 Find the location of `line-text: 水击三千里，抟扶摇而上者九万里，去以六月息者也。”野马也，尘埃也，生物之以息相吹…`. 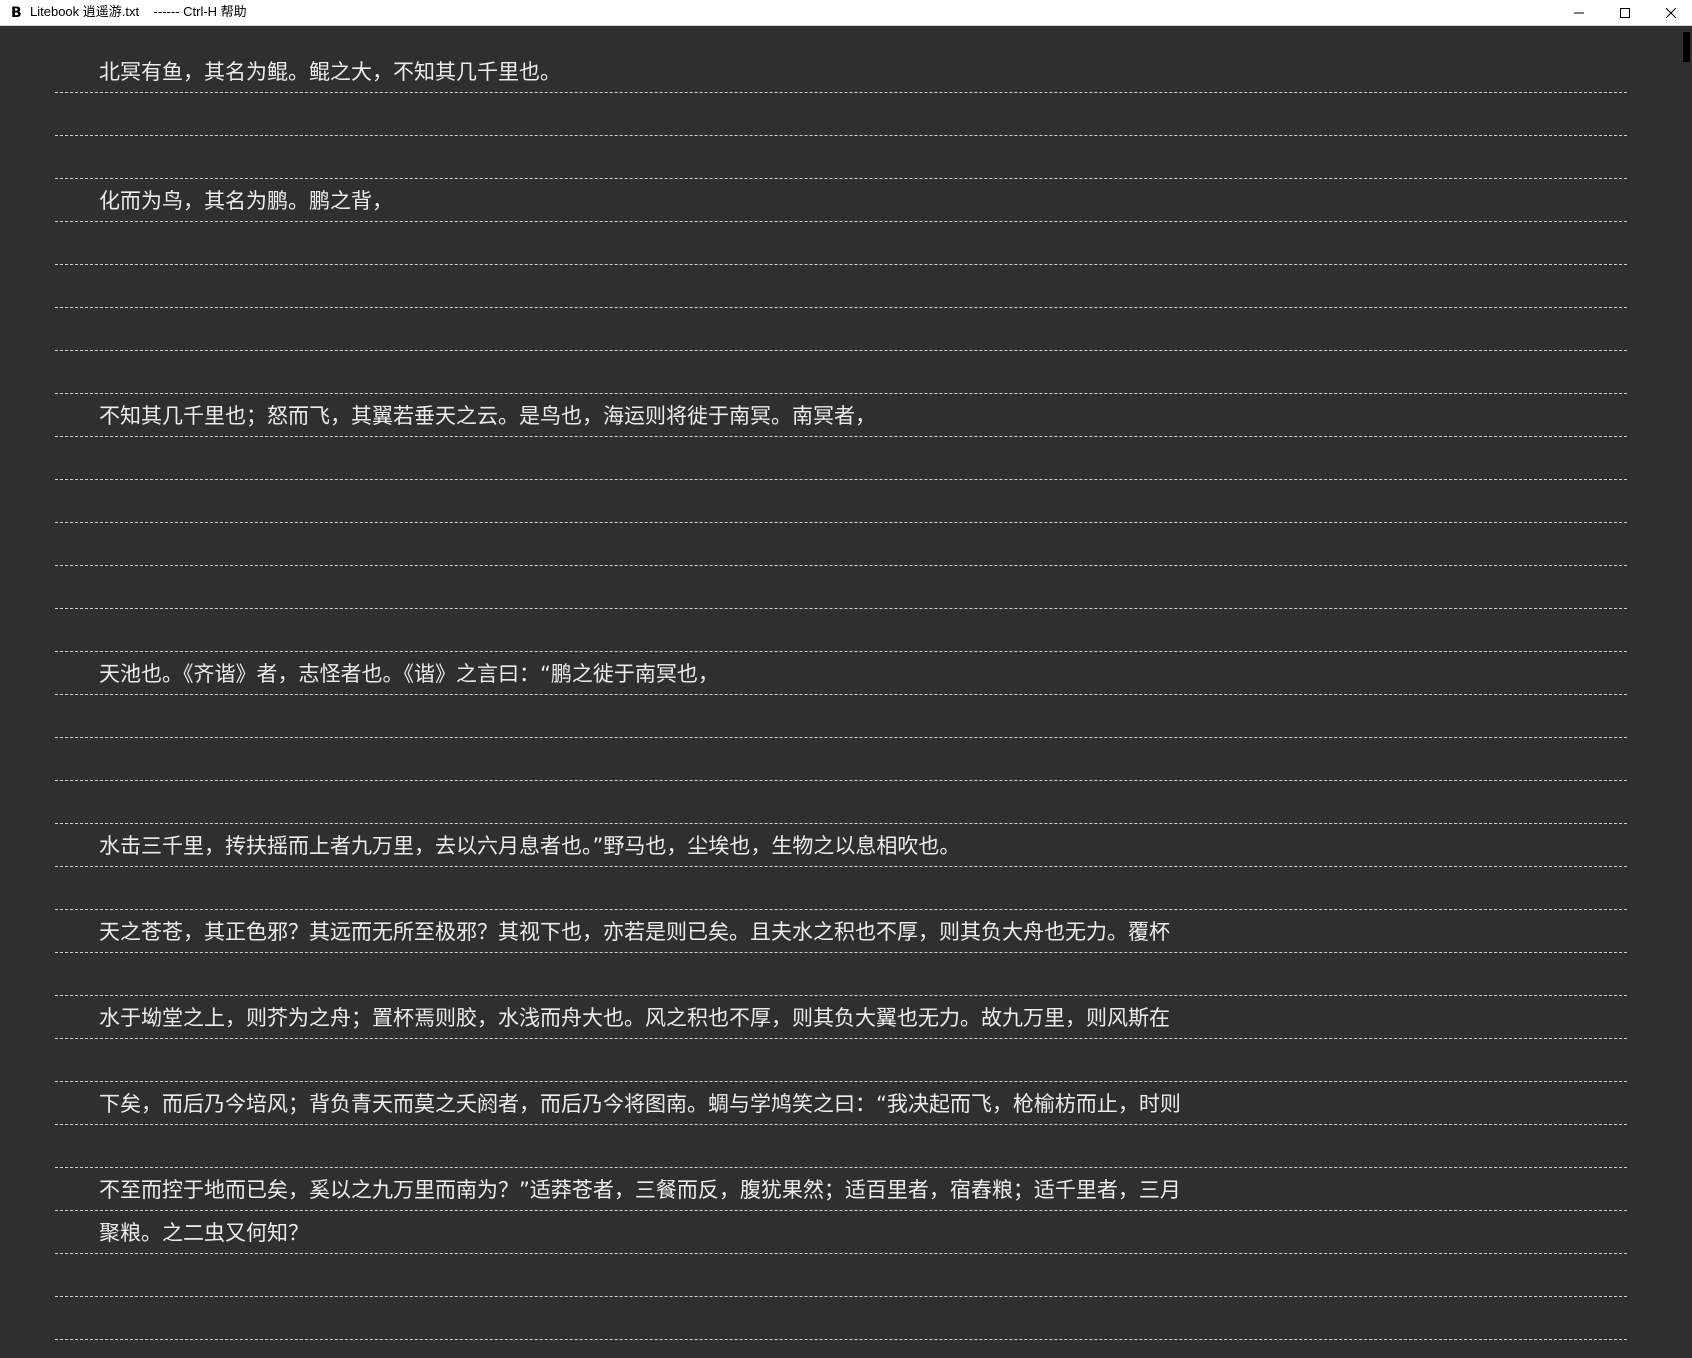

line-text: 水击三千里，抟扶摇而上者九万里，去以六月息者也。”野马也，尘埃也，生物之以息相吹… is located at coordinates (530, 846).